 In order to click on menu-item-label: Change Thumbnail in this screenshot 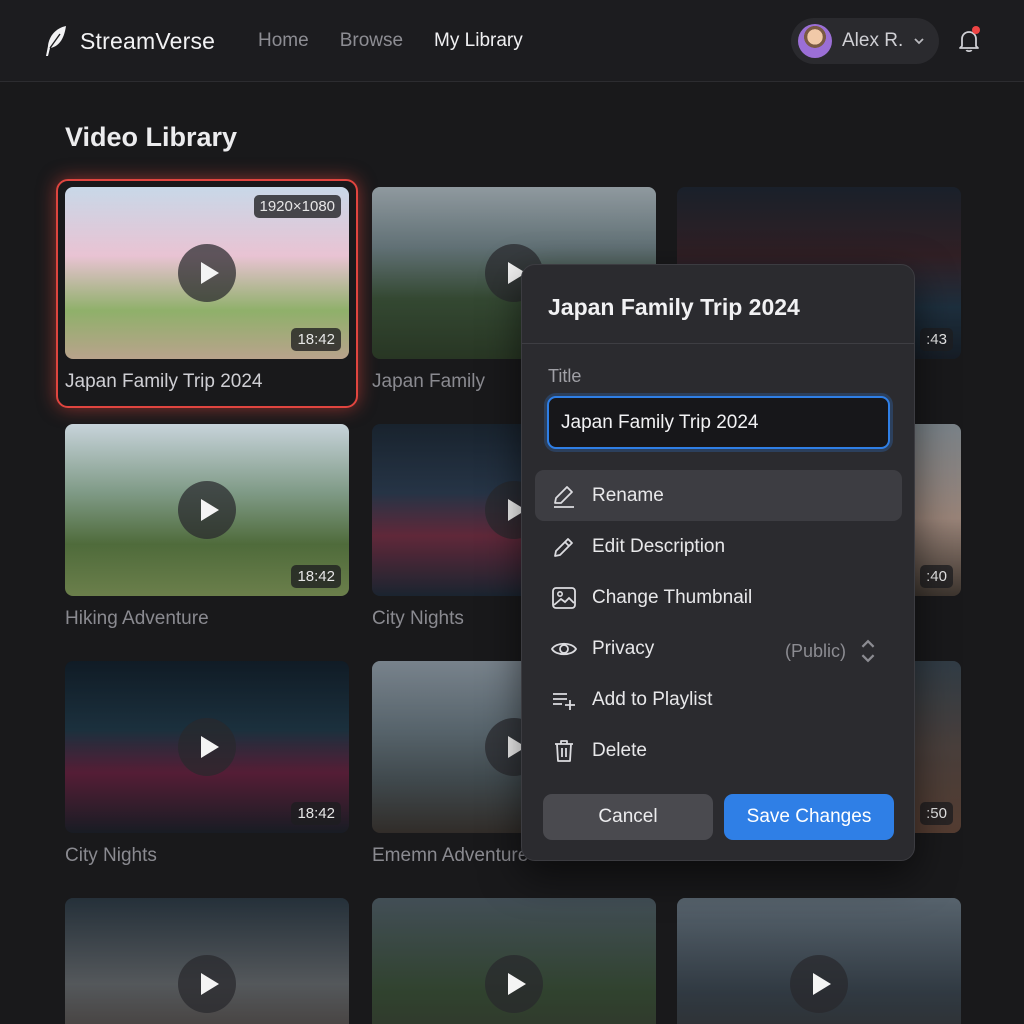, I will do `click(672, 597)`.